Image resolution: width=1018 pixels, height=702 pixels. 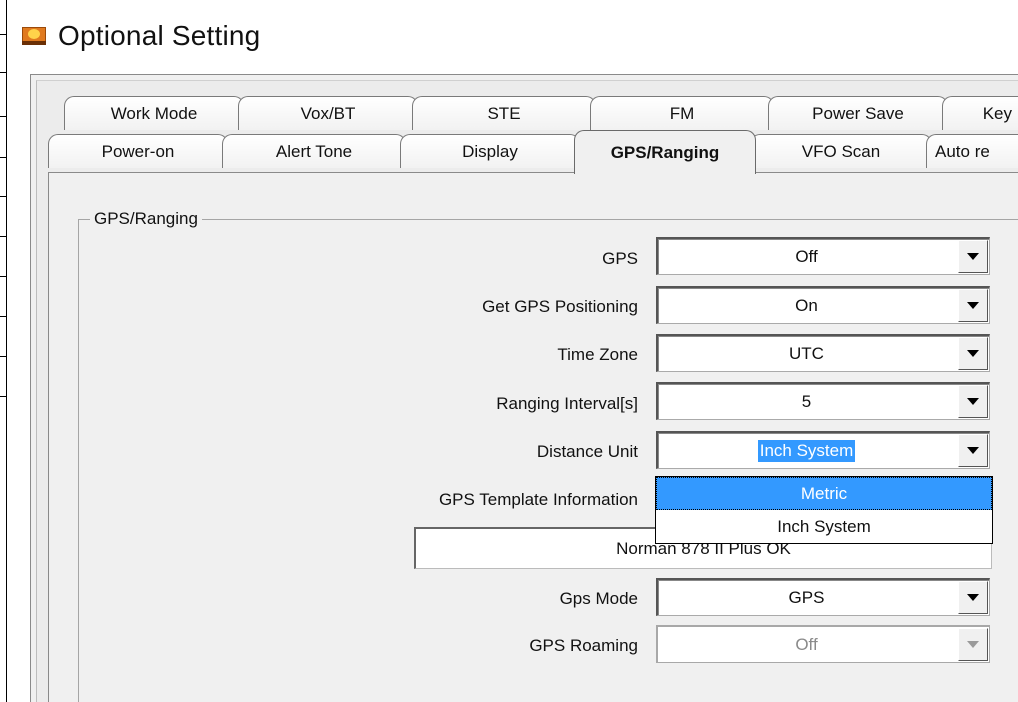 I want to click on gps-select: Off, so click(x=823, y=256).